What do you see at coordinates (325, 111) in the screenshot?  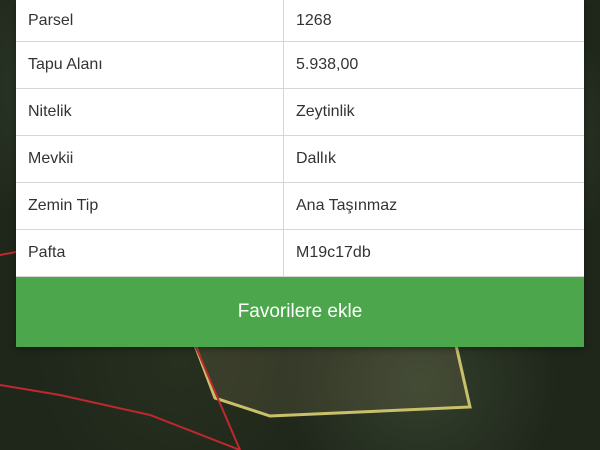 I see `row-value: Zeytinlik` at bounding box center [325, 111].